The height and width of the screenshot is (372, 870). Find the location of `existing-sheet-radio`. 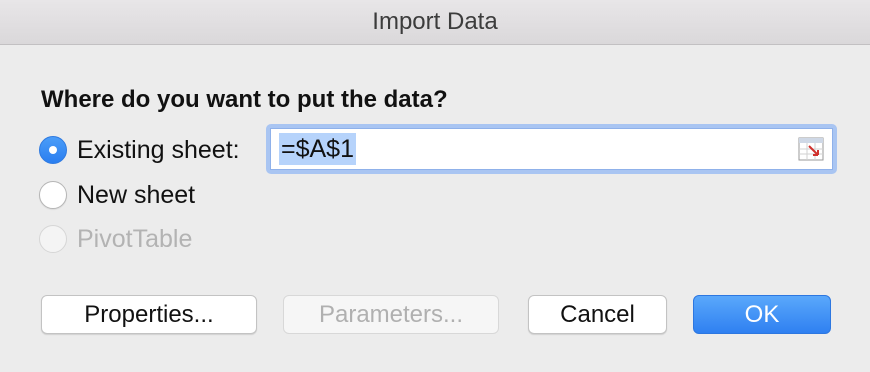

existing-sheet-radio is located at coordinates (53, 150).